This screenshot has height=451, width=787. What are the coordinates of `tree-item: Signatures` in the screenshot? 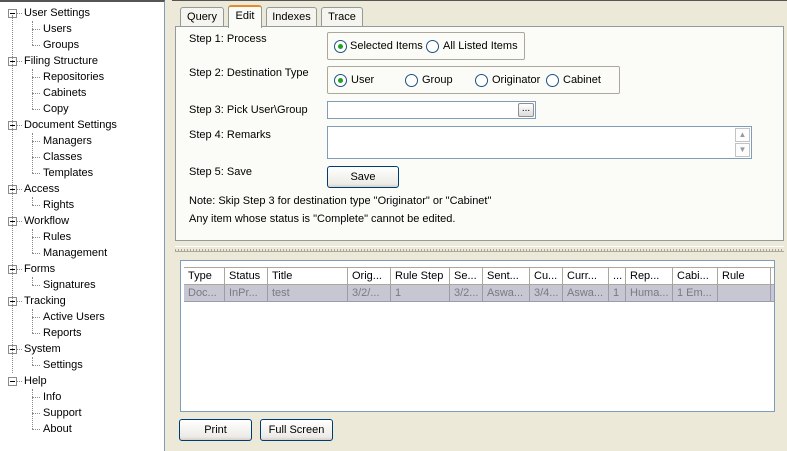 It's located at (82, 285).